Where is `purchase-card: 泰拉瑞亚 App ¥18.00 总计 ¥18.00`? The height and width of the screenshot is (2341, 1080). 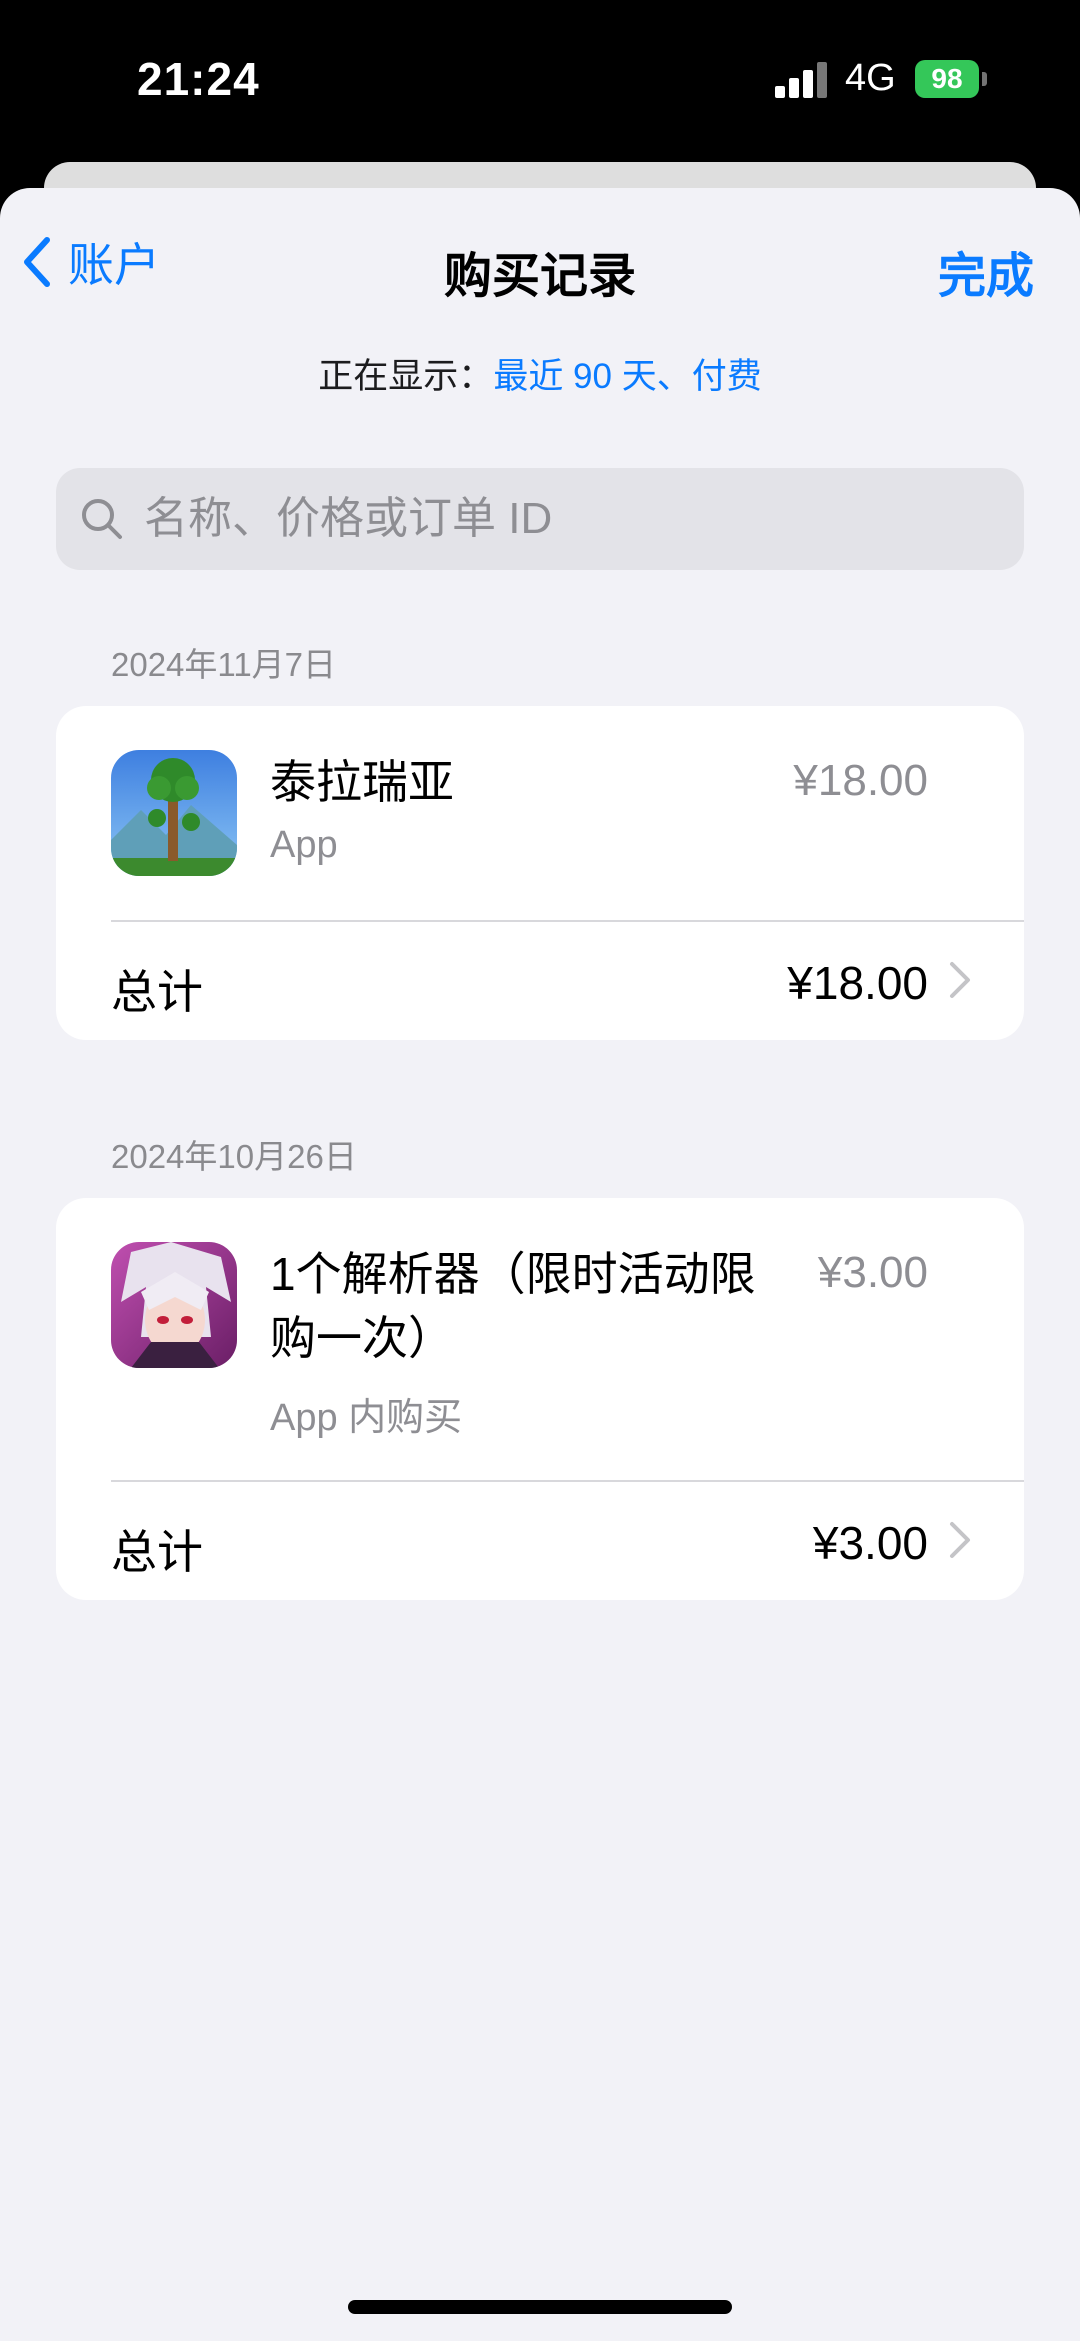 purchase-card: 泰拉瑞亚 App ¥18.00 总计 ¥18.00 is located at coordinates (540, 873).